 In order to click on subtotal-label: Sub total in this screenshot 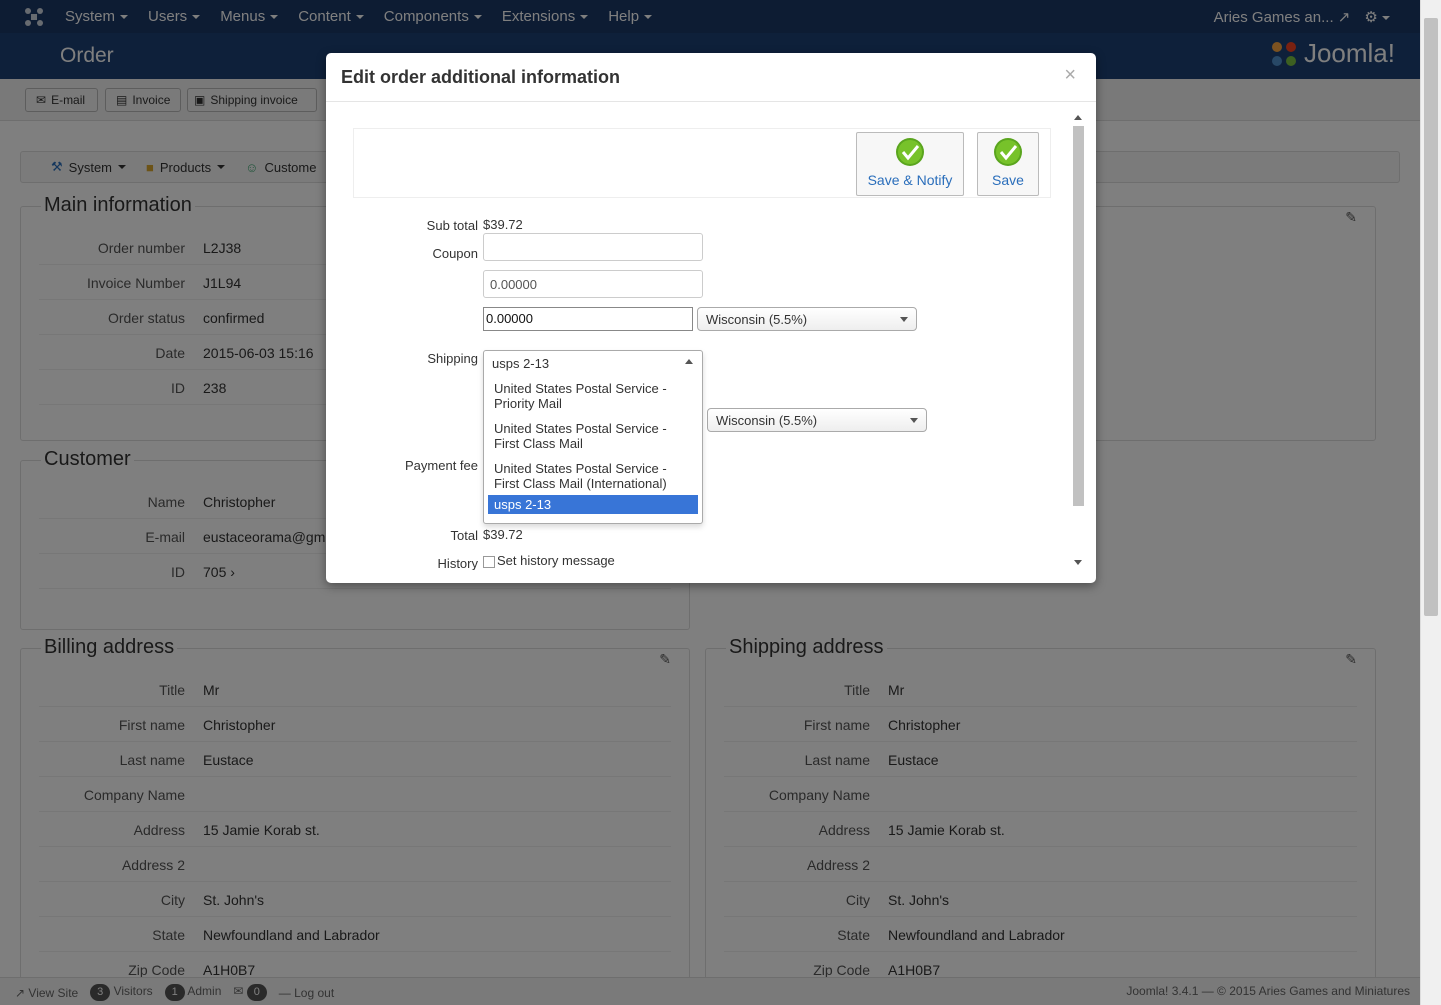, I will do `click(452, 225)`.